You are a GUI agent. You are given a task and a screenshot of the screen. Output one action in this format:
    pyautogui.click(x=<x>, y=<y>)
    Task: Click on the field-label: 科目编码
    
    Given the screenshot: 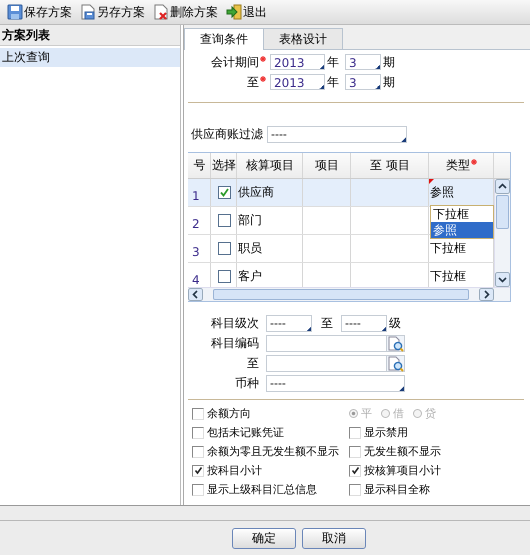 What is the action you would take?
    pyautogui.click(x=234, y=343)
    